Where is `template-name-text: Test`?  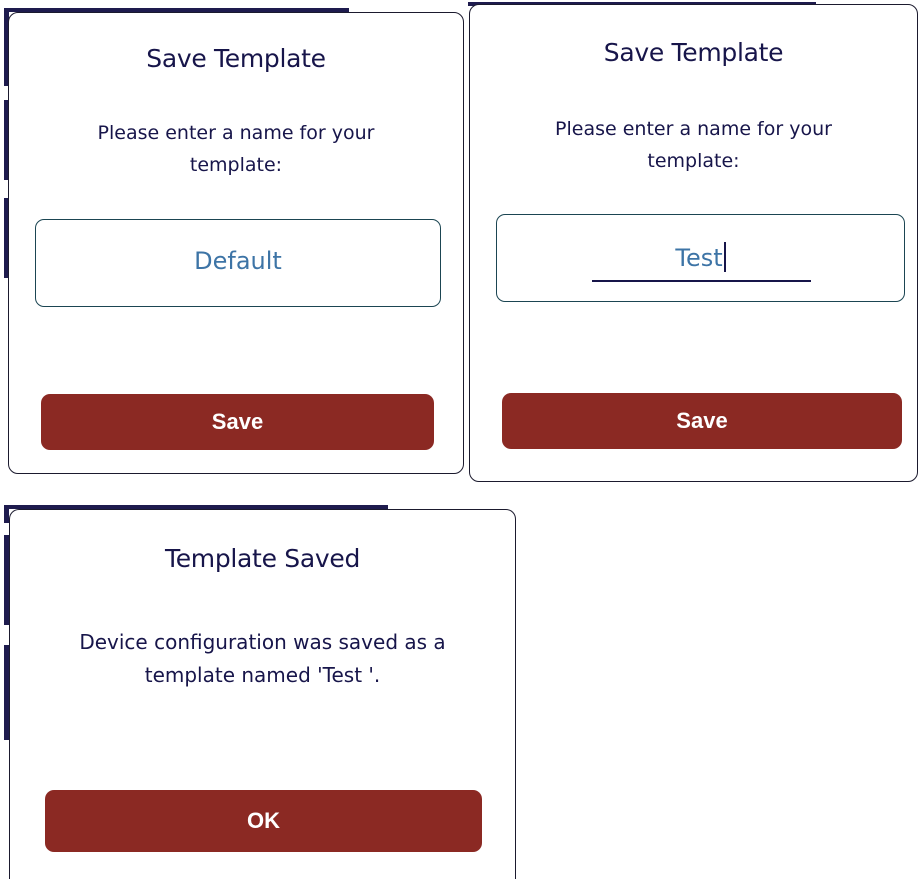 template-name-text: Test is located at coordinates (699, 258).